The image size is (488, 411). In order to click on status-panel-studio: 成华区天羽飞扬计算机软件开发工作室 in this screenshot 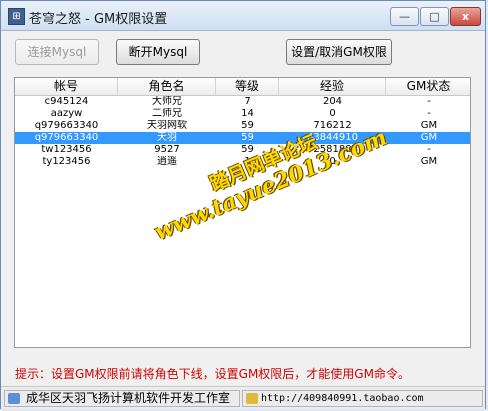, I will do `click(122, 398)`.